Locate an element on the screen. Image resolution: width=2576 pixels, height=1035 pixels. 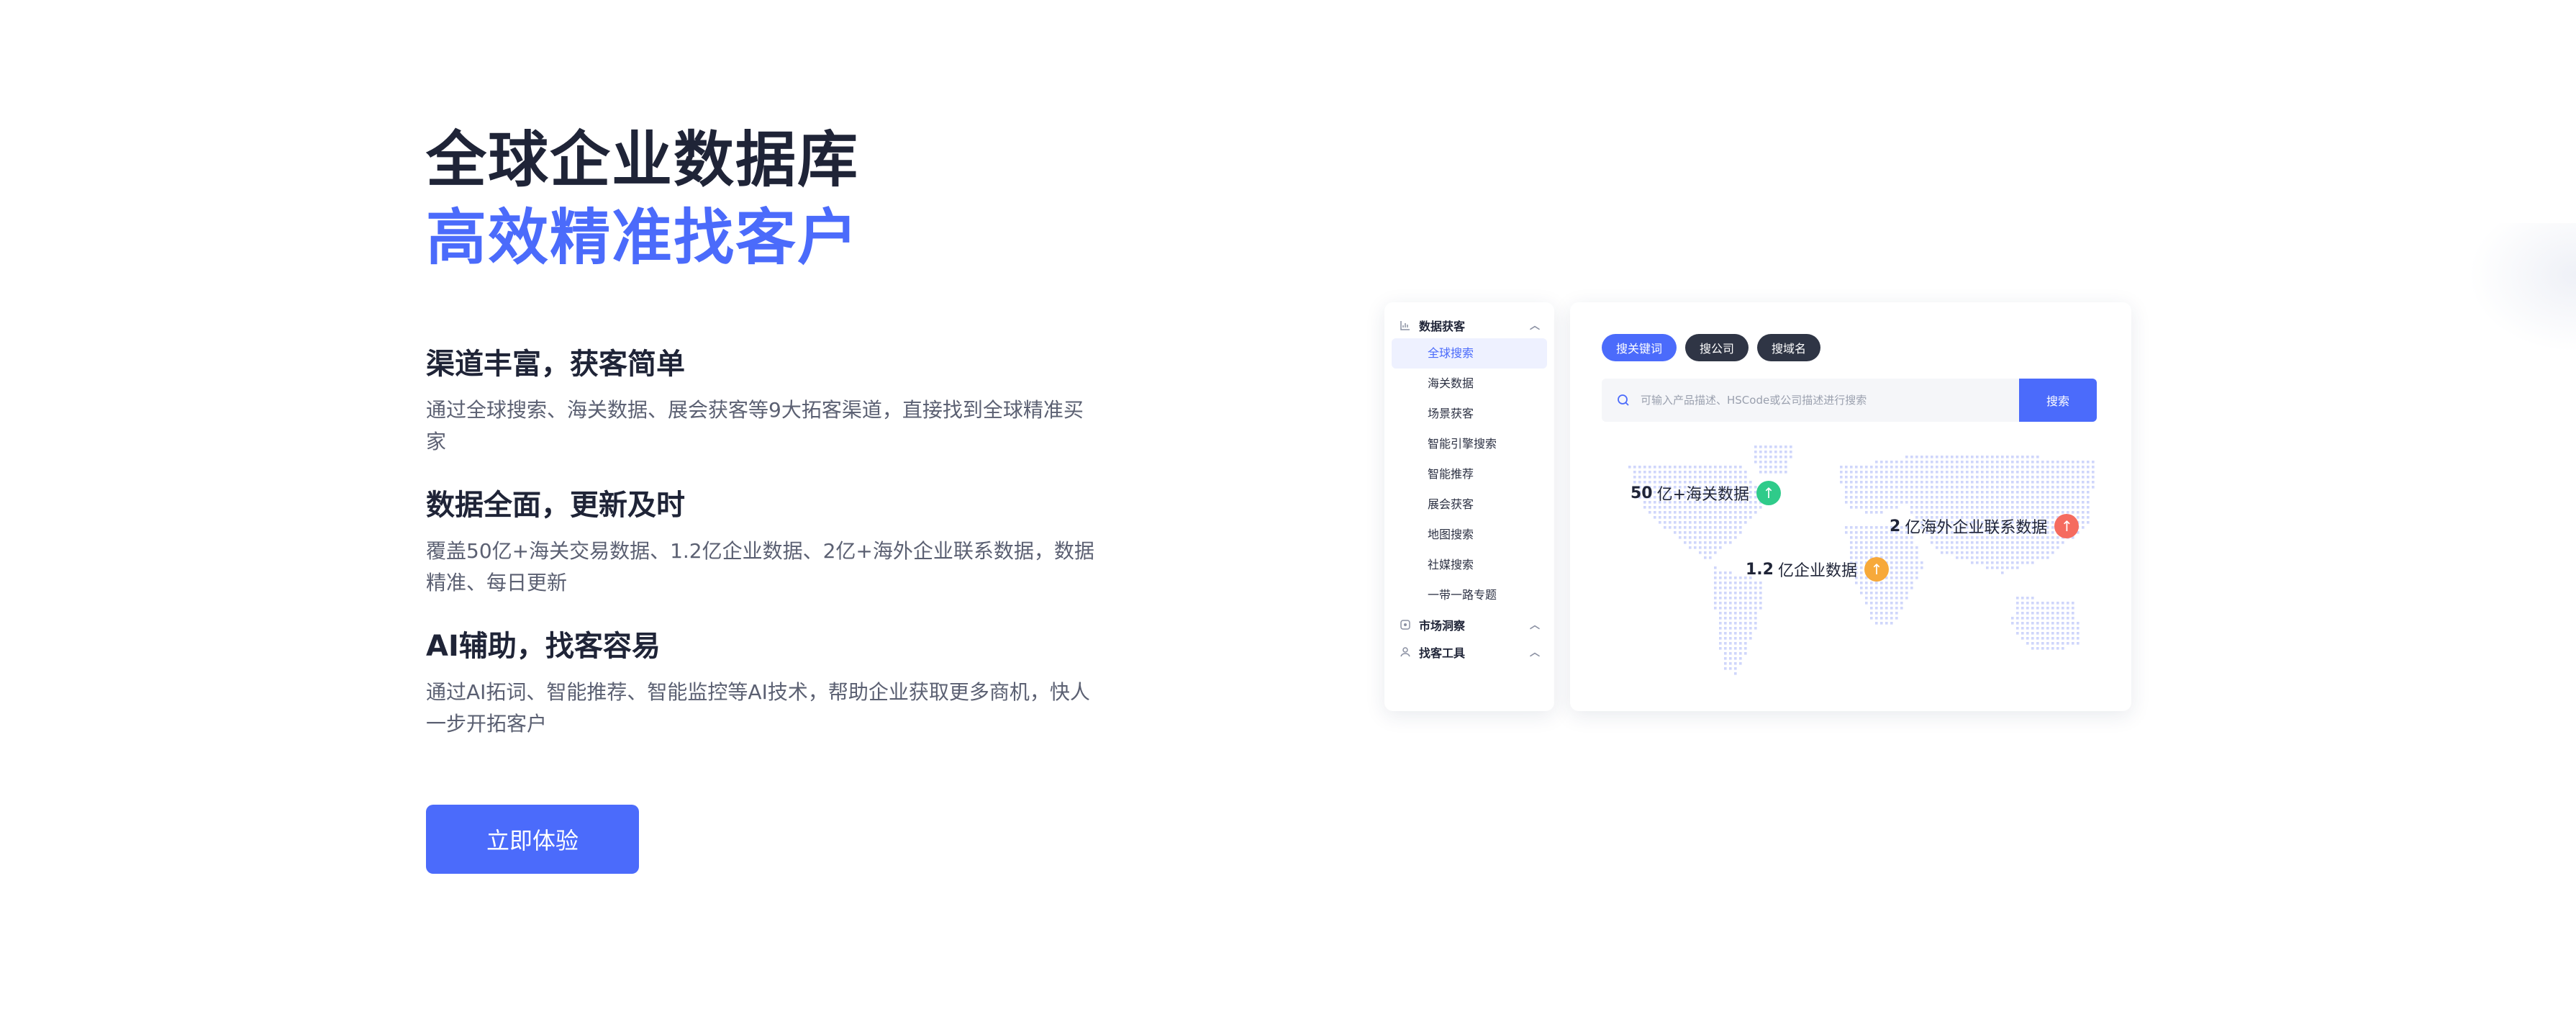
stat-customs-data: 50 亿+海关数据 ↑ is located at coordinates (1706, 493).